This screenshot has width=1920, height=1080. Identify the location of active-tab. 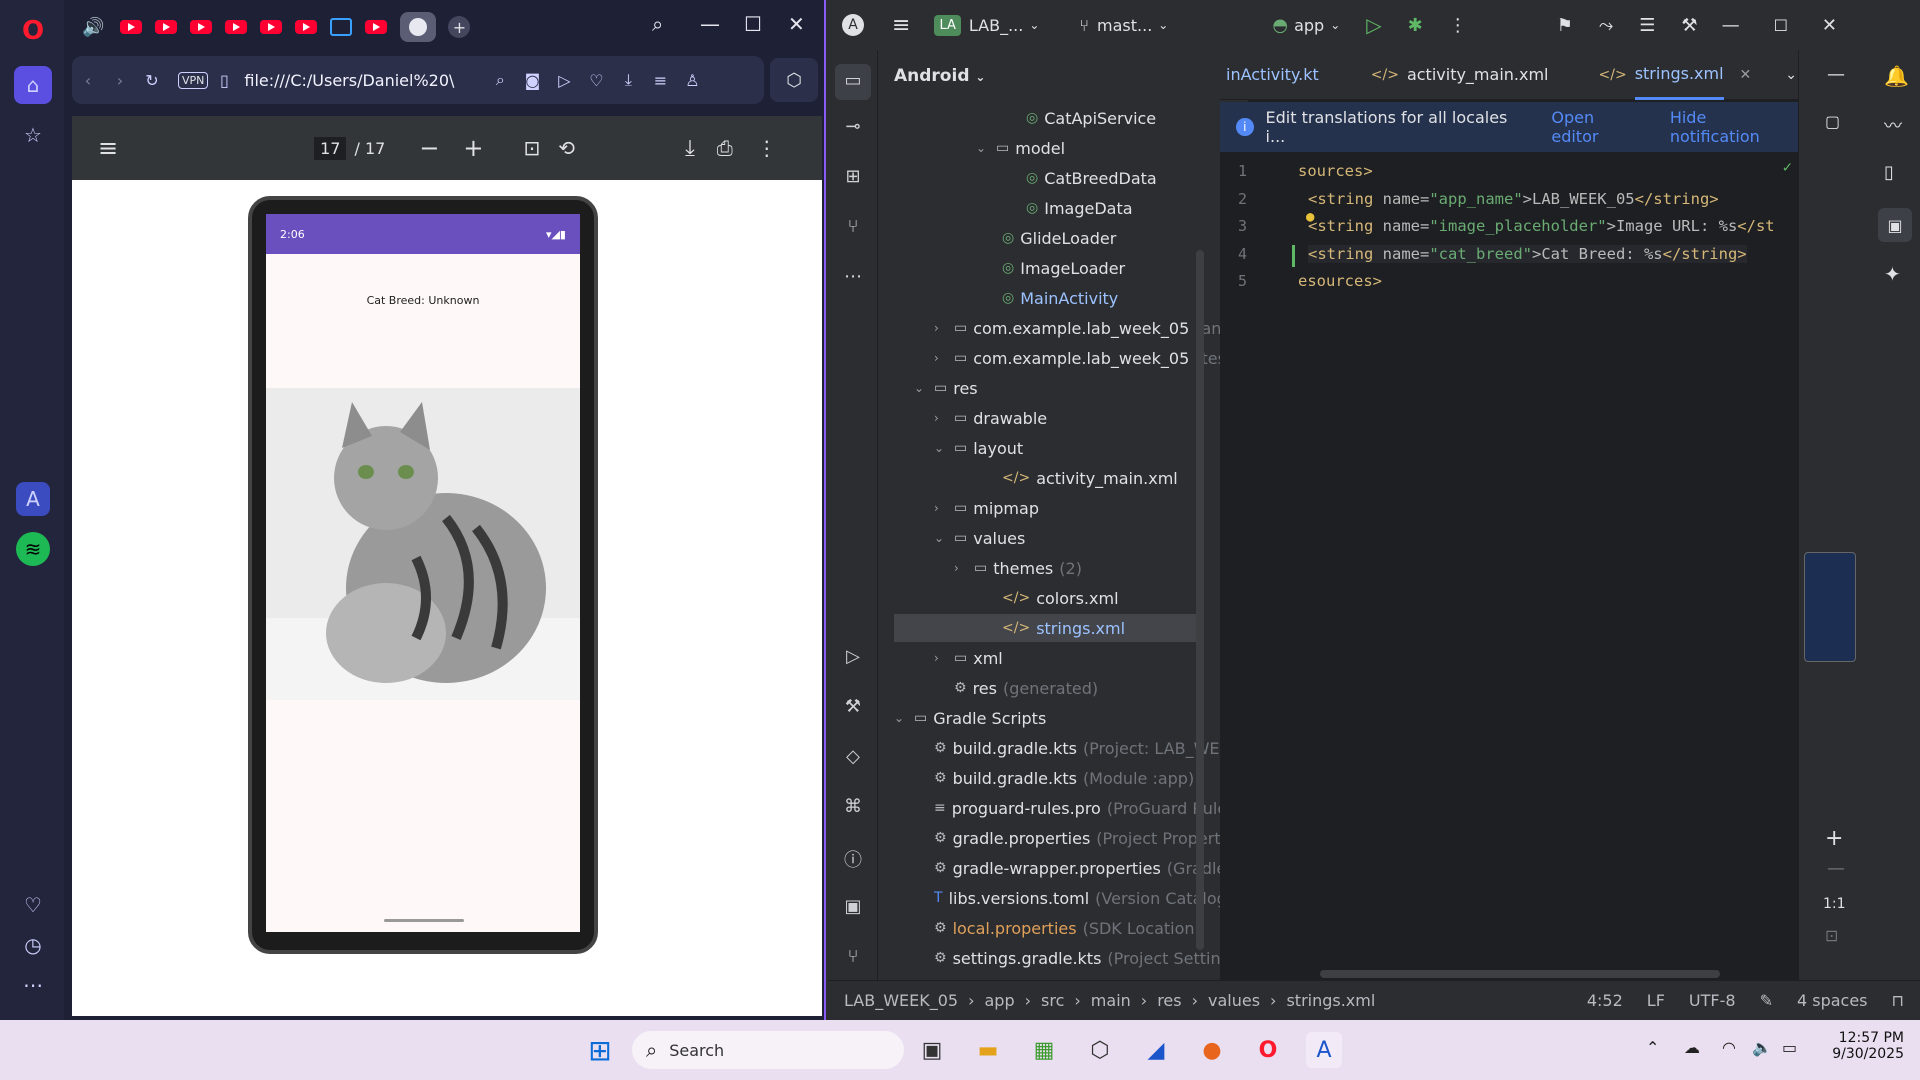
(418, 27).